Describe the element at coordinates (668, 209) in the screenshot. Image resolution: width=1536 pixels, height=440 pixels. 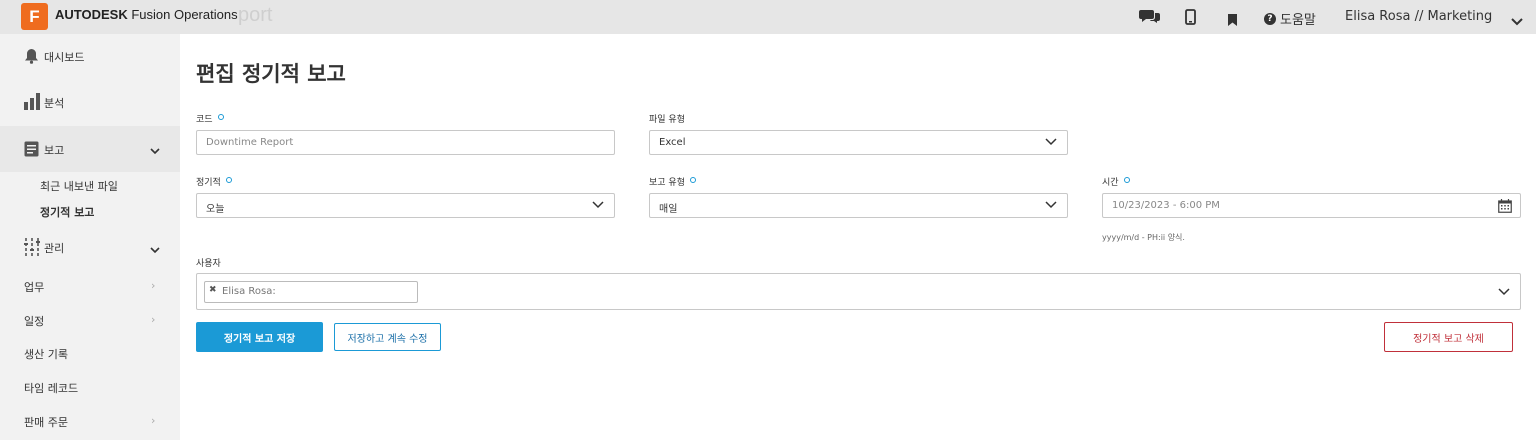
I see `report-type-value: 매일` at that location.